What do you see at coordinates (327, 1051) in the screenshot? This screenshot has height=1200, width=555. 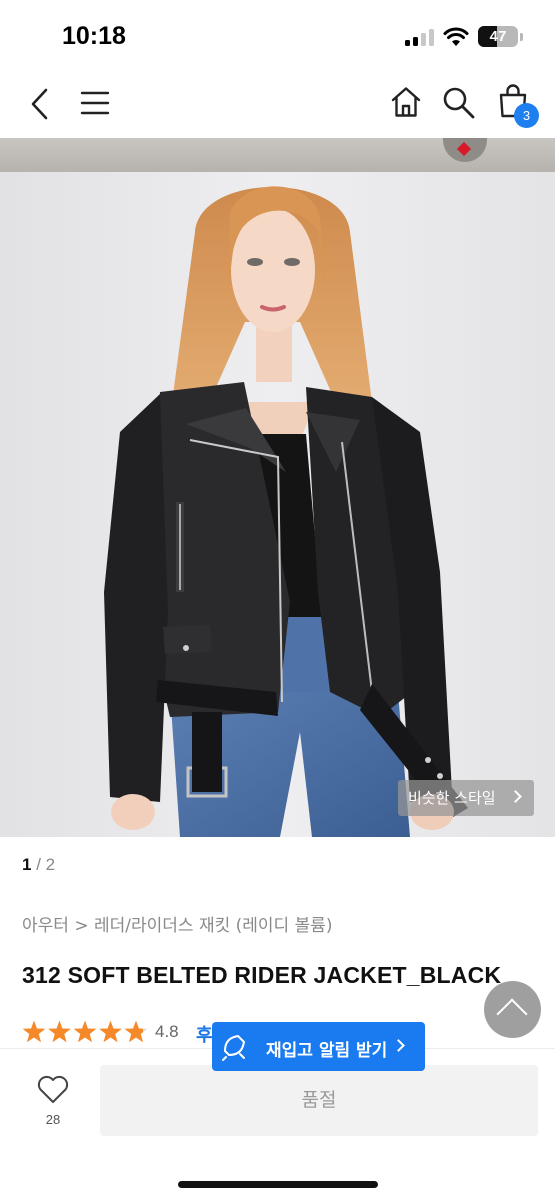 I see `restock-alert-label: 재입고 알림 받기` at bounding box center [327, 1051].